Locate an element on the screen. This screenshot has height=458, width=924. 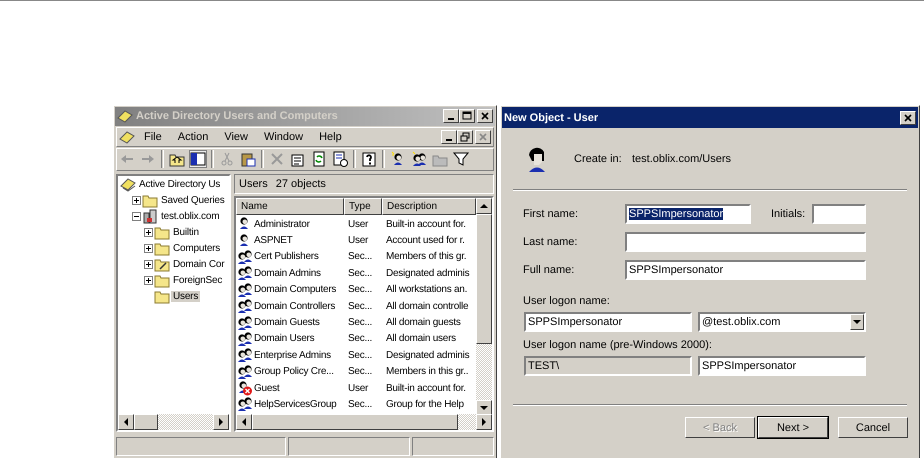
column-header: Description is located at coordinates (429, 206).